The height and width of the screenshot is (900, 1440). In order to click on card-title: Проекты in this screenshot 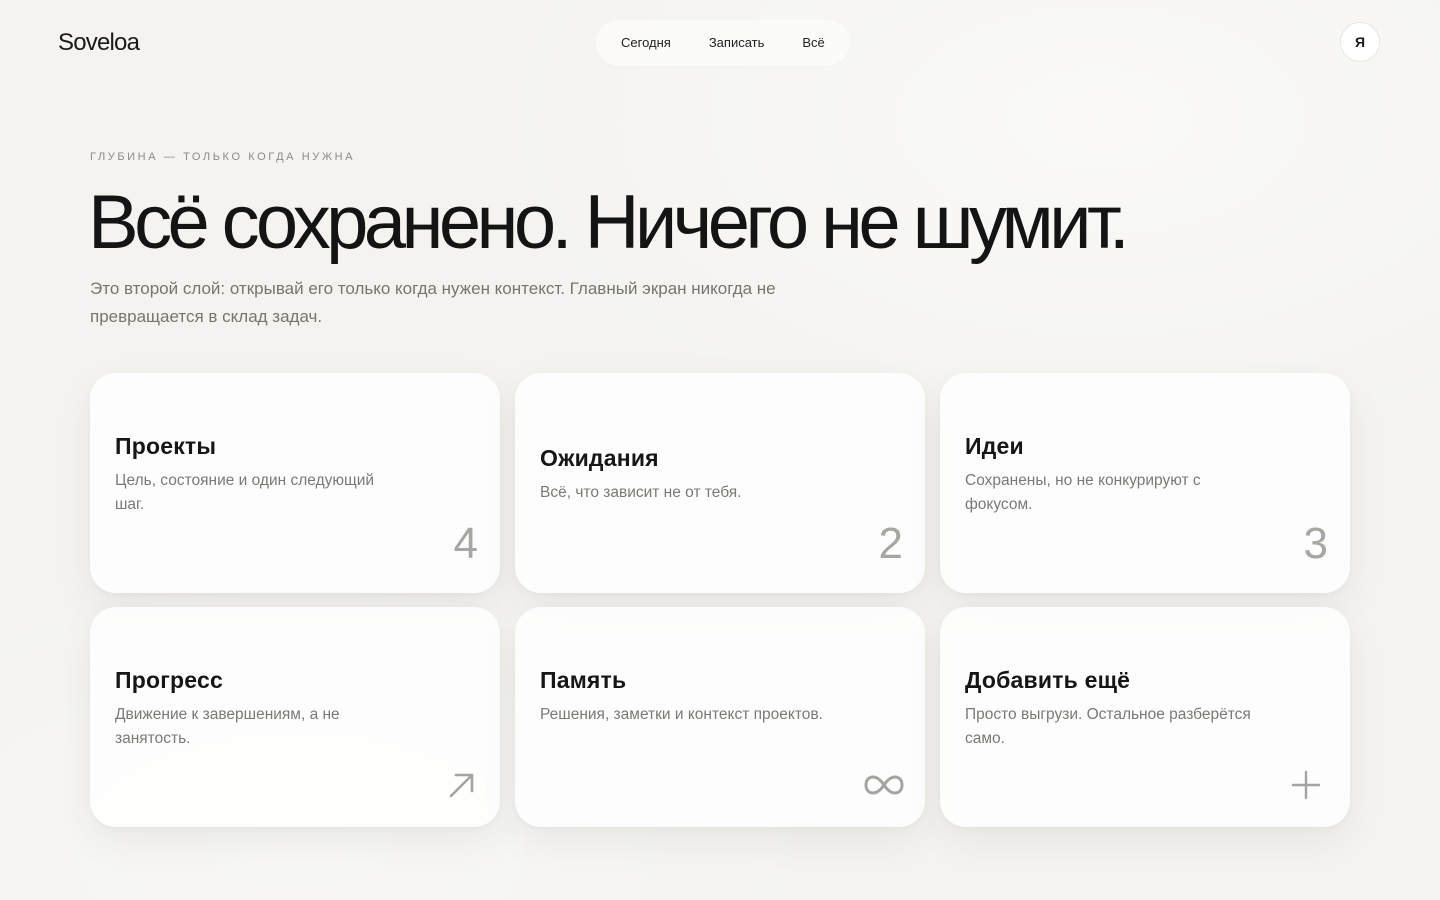, I will do `click(166, 446)`.